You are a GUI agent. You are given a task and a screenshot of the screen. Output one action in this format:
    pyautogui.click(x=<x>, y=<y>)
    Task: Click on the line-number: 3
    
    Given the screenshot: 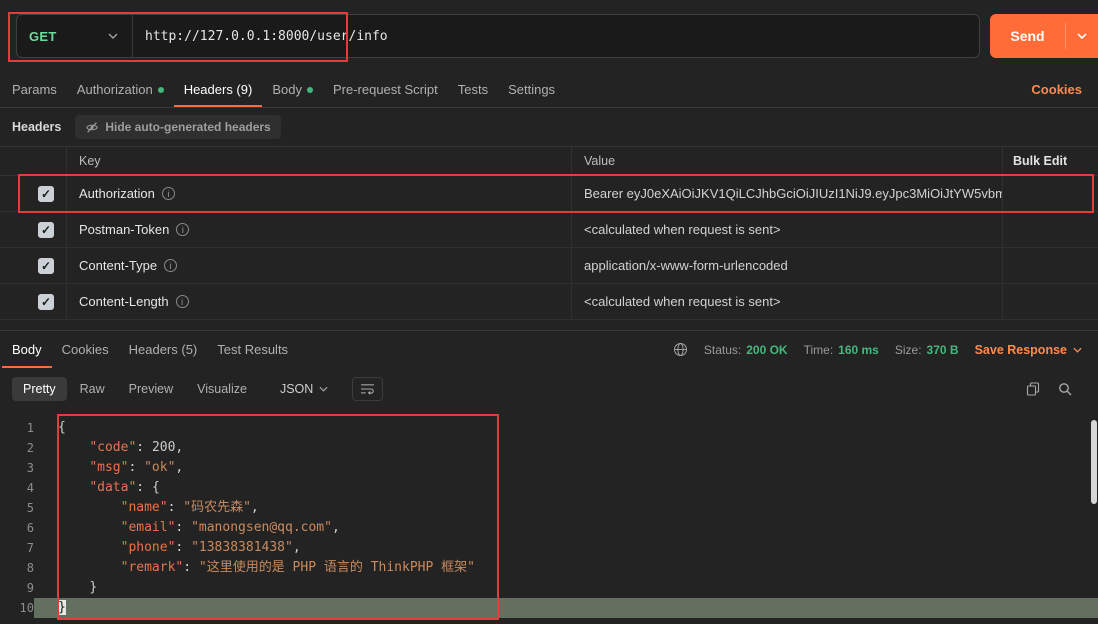 What is the action you would take?
    pyautogui.click(x=30, y=468)
    